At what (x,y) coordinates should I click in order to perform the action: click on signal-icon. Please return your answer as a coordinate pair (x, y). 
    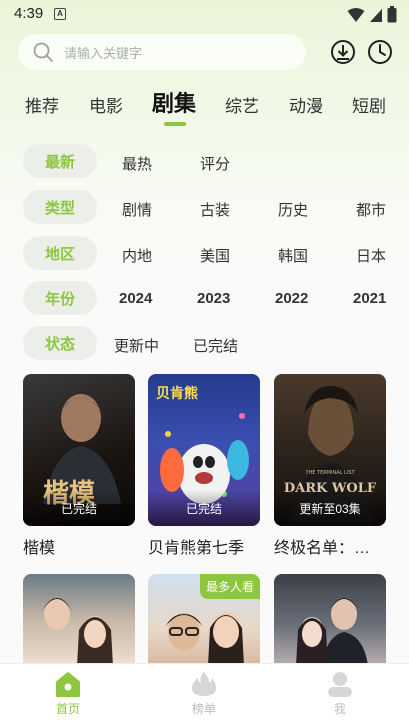
    Looking at the image, I should click on (376, 15).